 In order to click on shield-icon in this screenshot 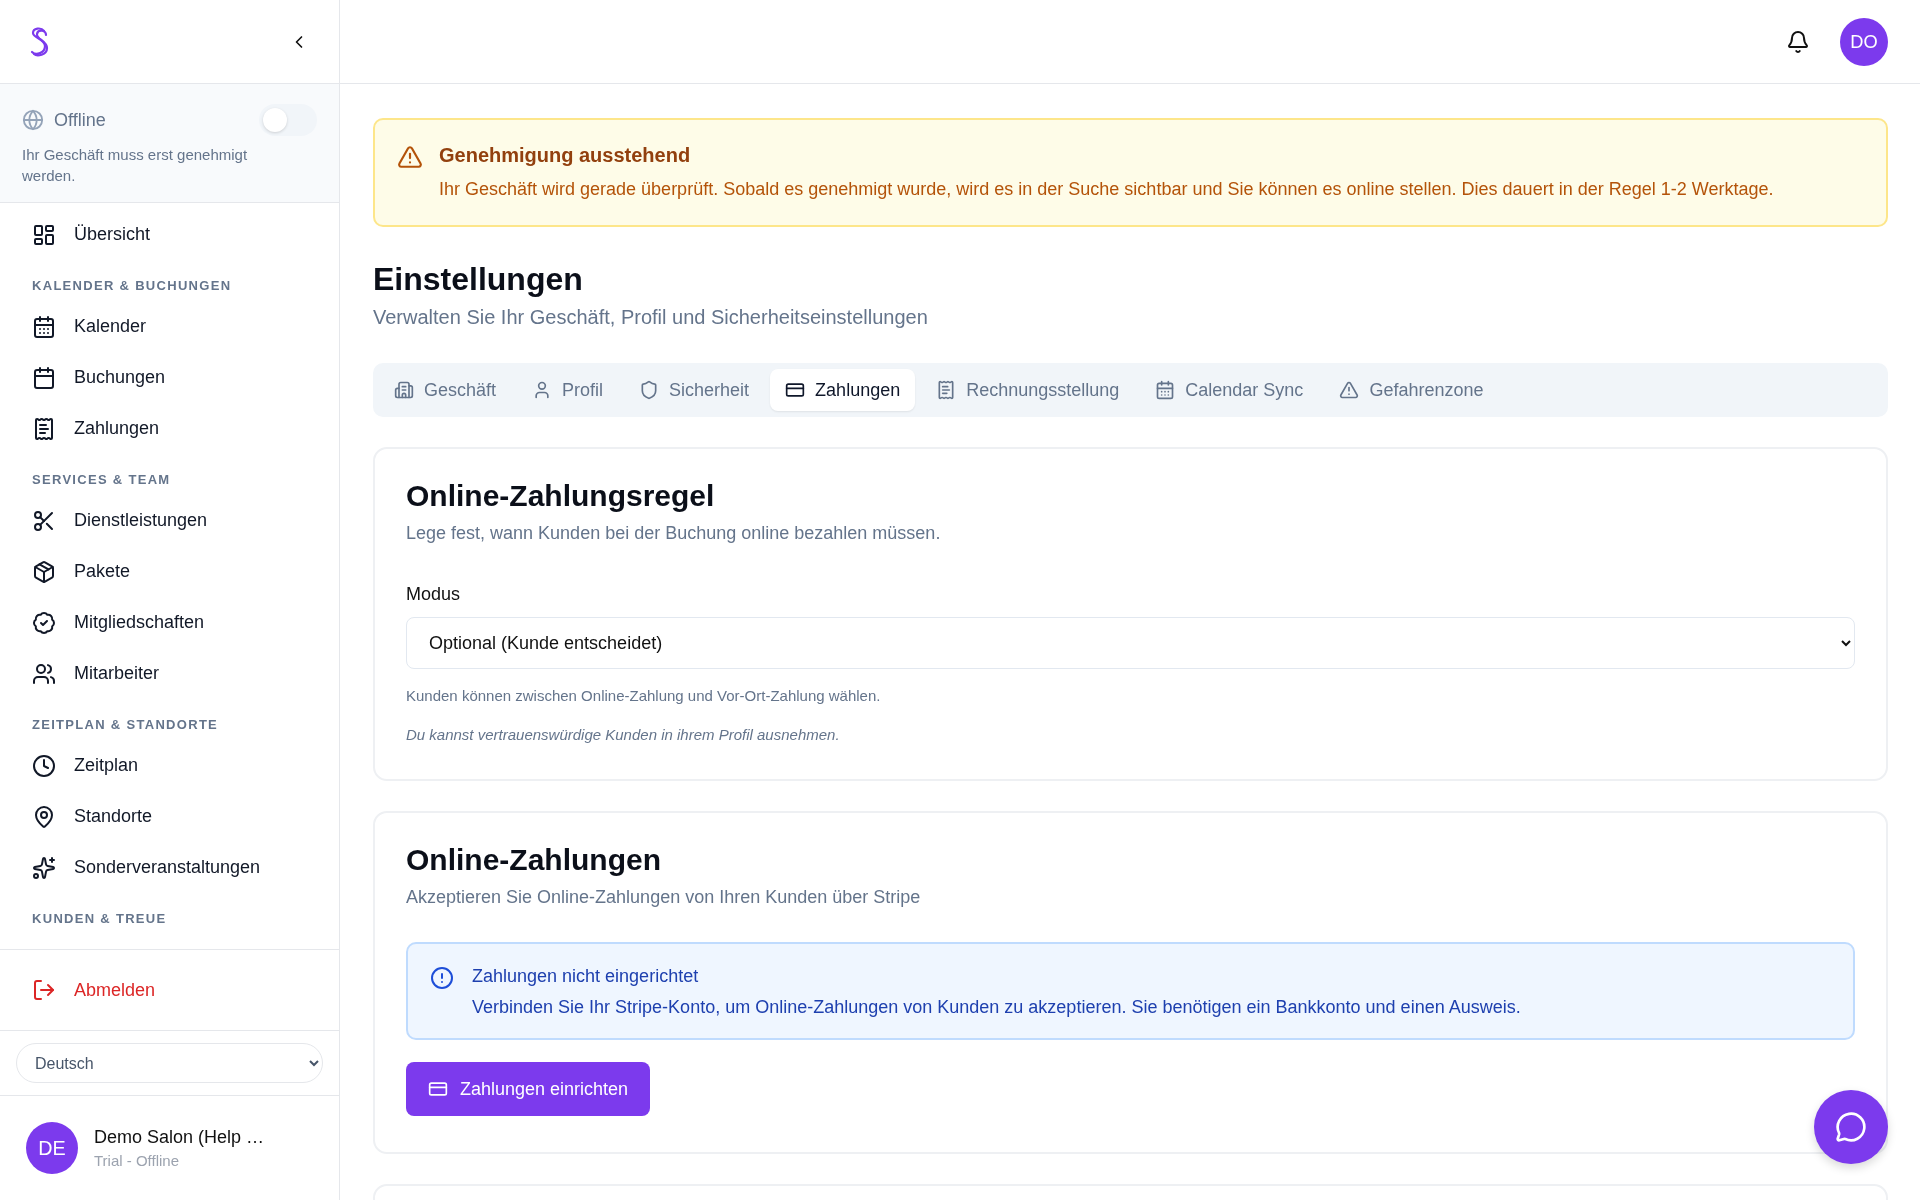, I will do `click(649, 390)`.